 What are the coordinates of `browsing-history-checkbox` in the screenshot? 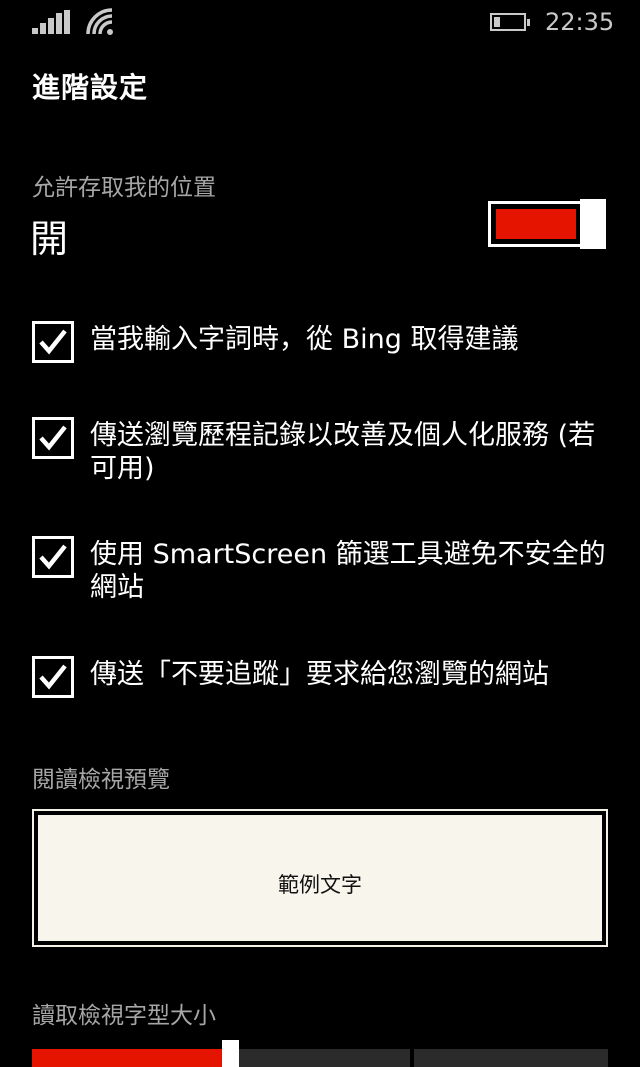 It's located at (53, 438).